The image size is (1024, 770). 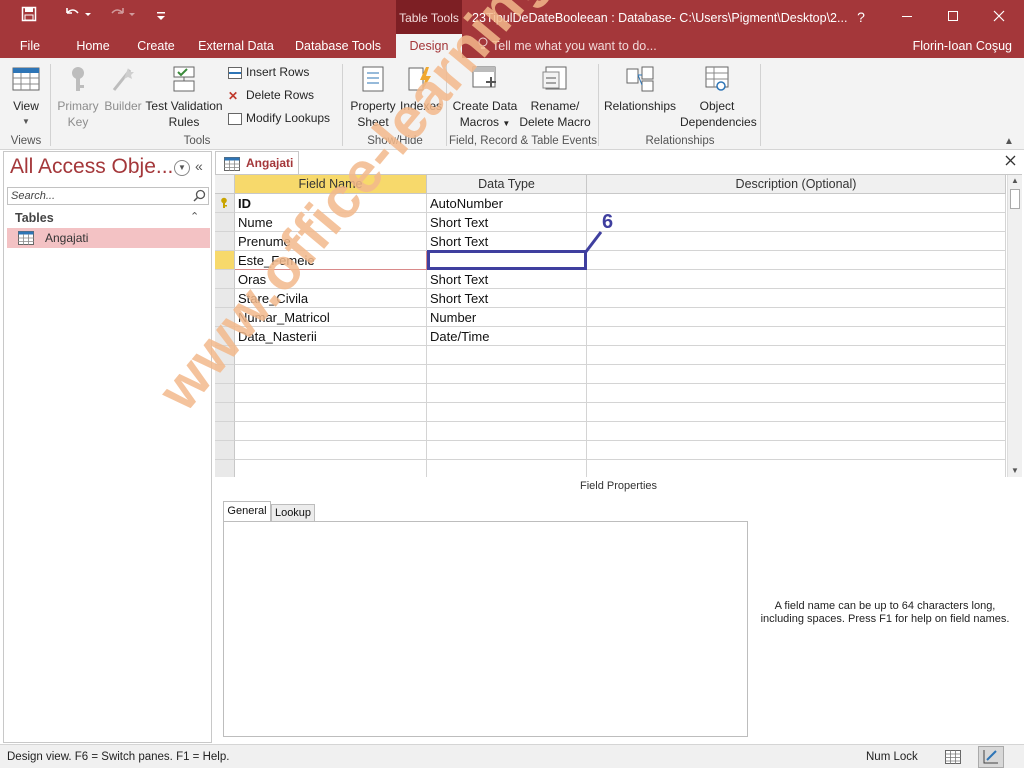 What do you see at coordinates (161, 17) in the screenshot?
I see `customize-toolbar-icon` at bounding box center [161, 17].